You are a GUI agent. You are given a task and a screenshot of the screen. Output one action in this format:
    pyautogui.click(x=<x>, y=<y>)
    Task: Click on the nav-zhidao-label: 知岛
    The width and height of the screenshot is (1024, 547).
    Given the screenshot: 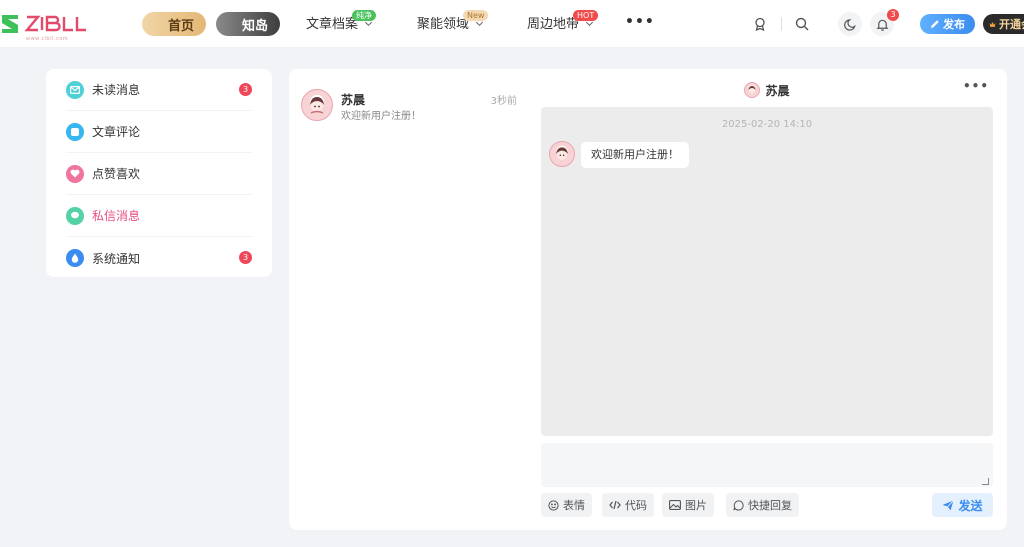 What is the action you would take?
    pyautogui.click(x=254, y=26)
    